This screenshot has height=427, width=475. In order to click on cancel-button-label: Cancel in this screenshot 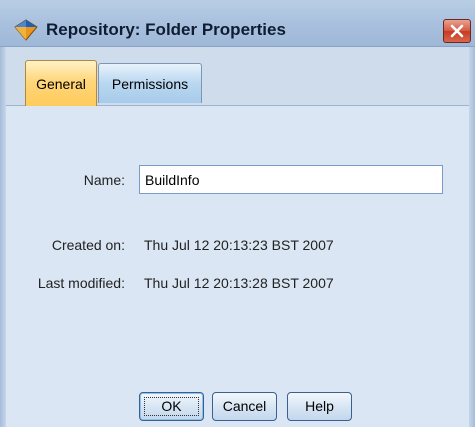, I will do `click(244, 406)`.